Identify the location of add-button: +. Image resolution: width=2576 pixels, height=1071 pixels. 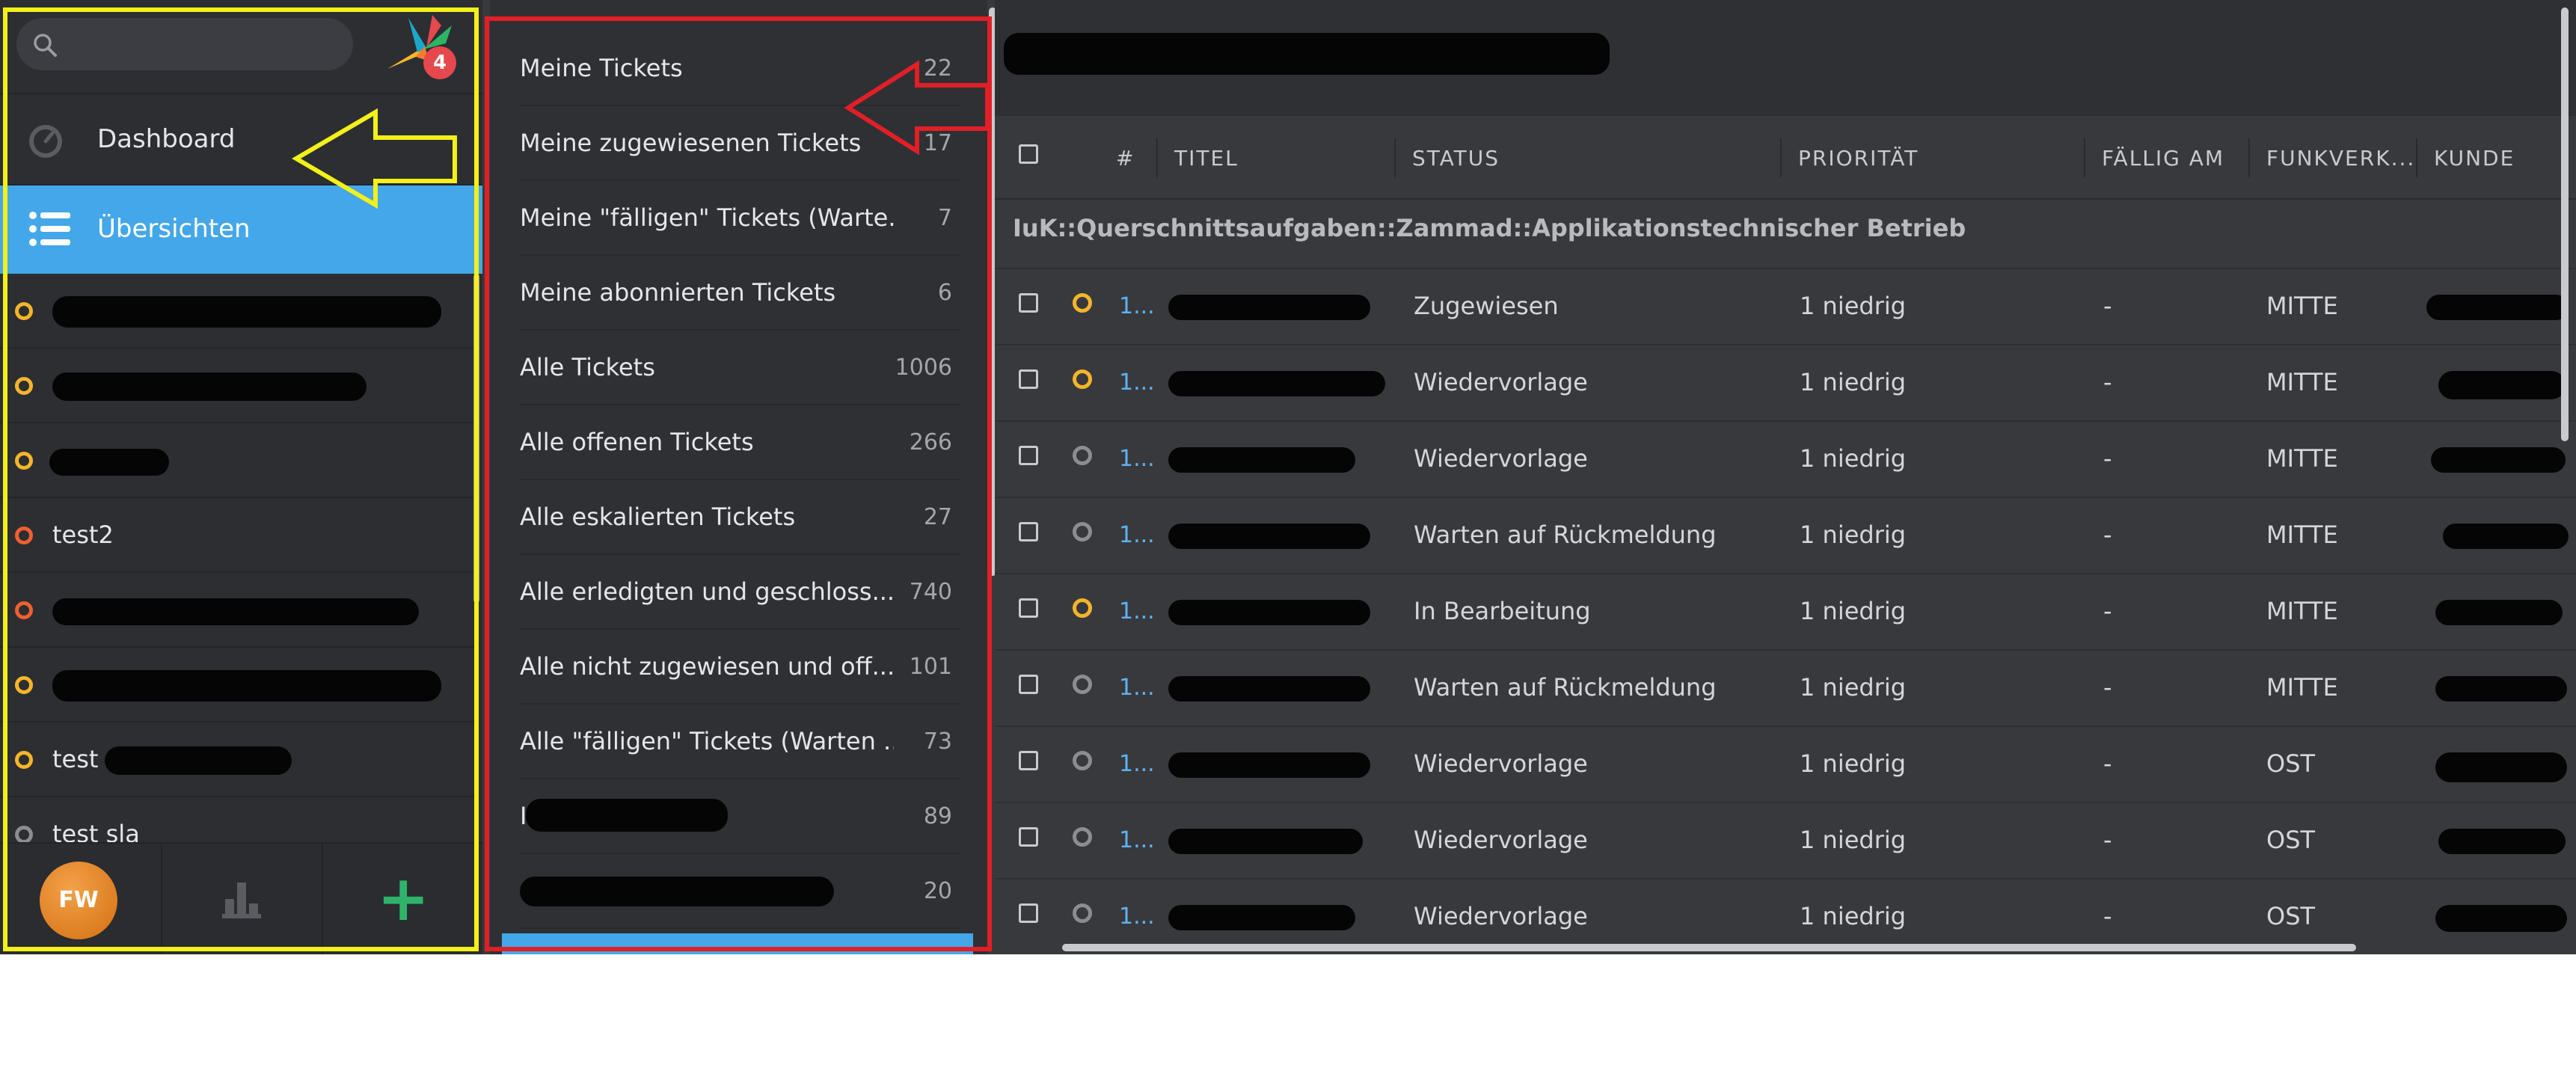
(403, 898).